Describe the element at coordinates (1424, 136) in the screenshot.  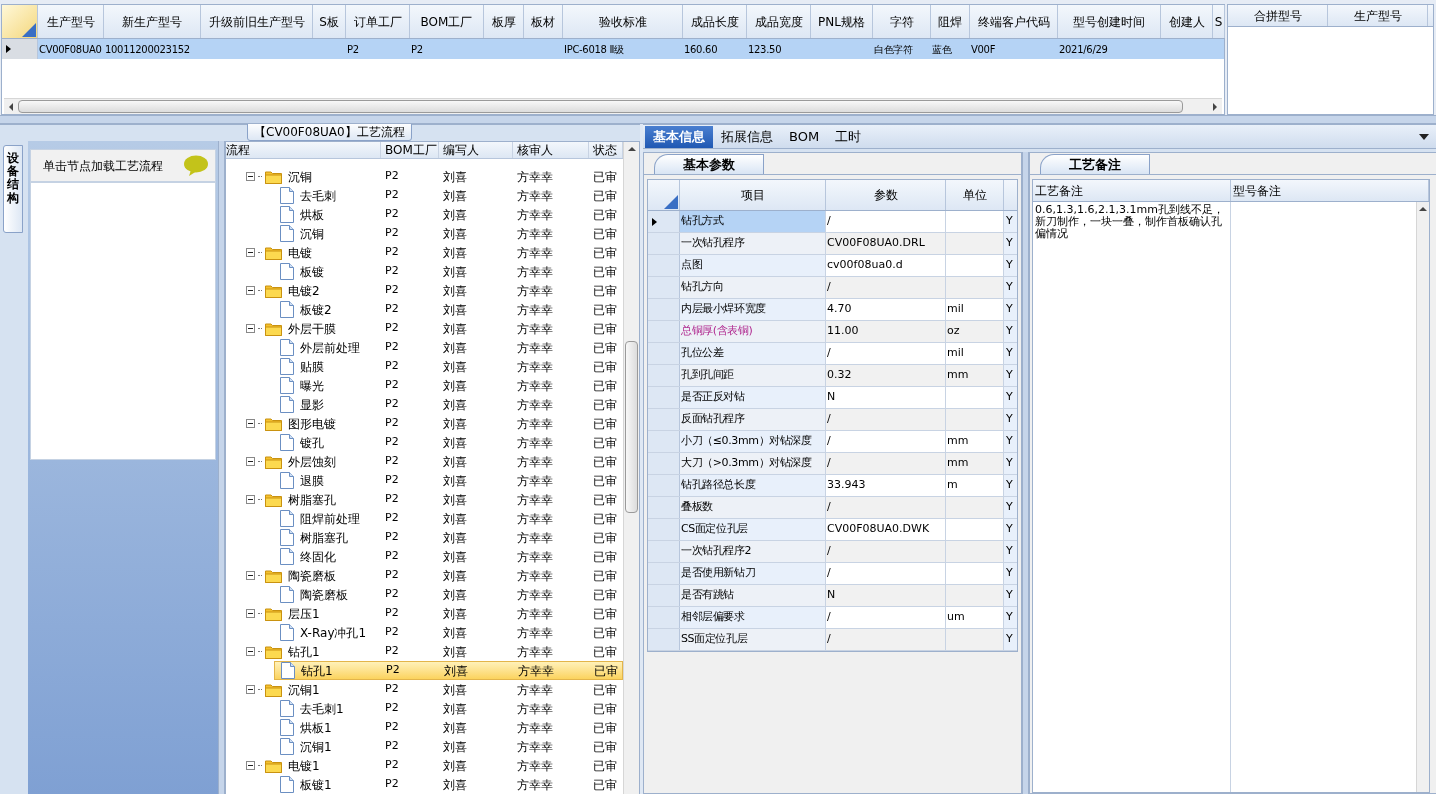
I see `dropdown-caret-icon` at that location.